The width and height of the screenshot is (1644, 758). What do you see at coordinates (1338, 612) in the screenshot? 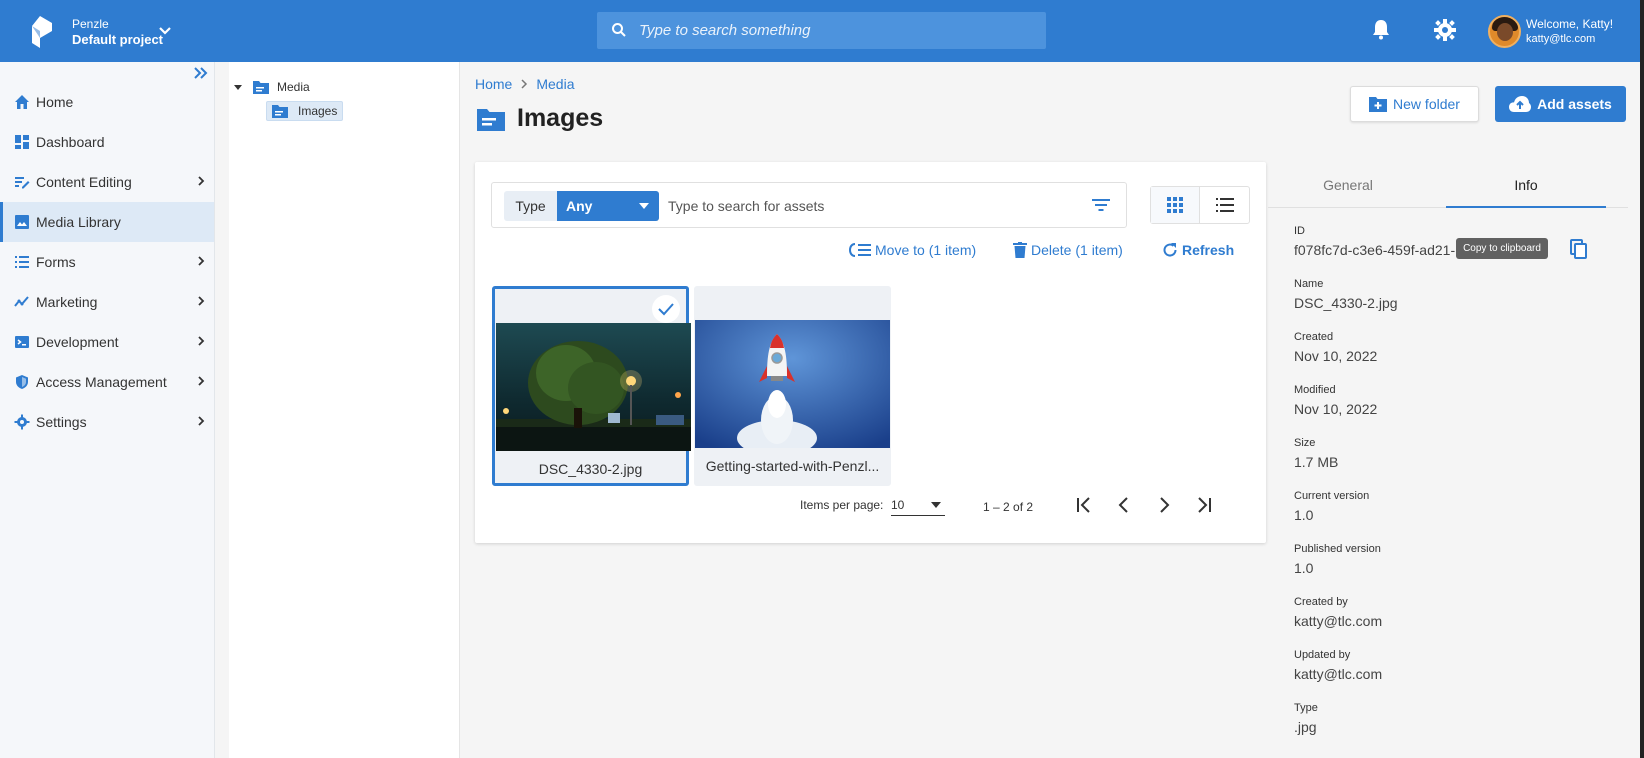
I see `field-created-by: Created by katty@tlc.com` at bounding box center [1338, 612].